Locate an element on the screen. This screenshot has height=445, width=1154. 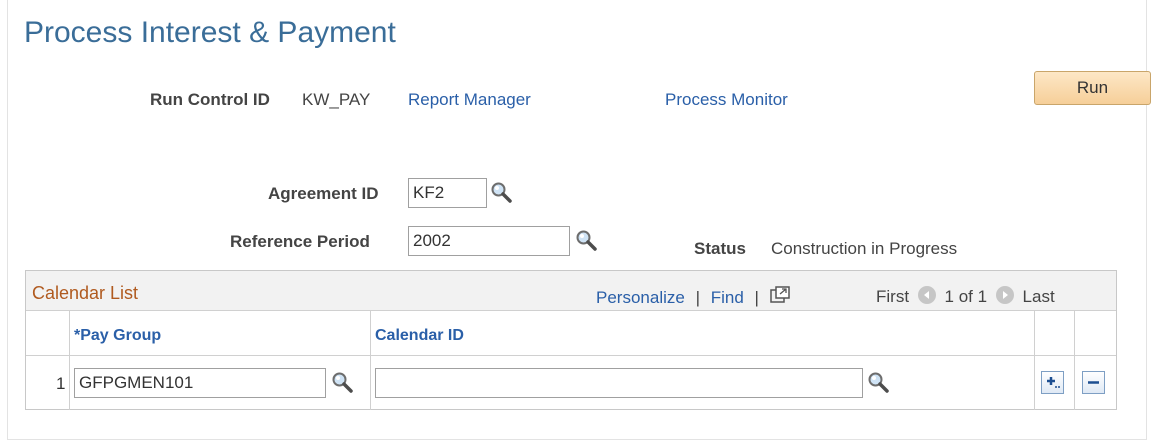
process-monitor-link: Process Monitor is located at coordinates (726, 100).